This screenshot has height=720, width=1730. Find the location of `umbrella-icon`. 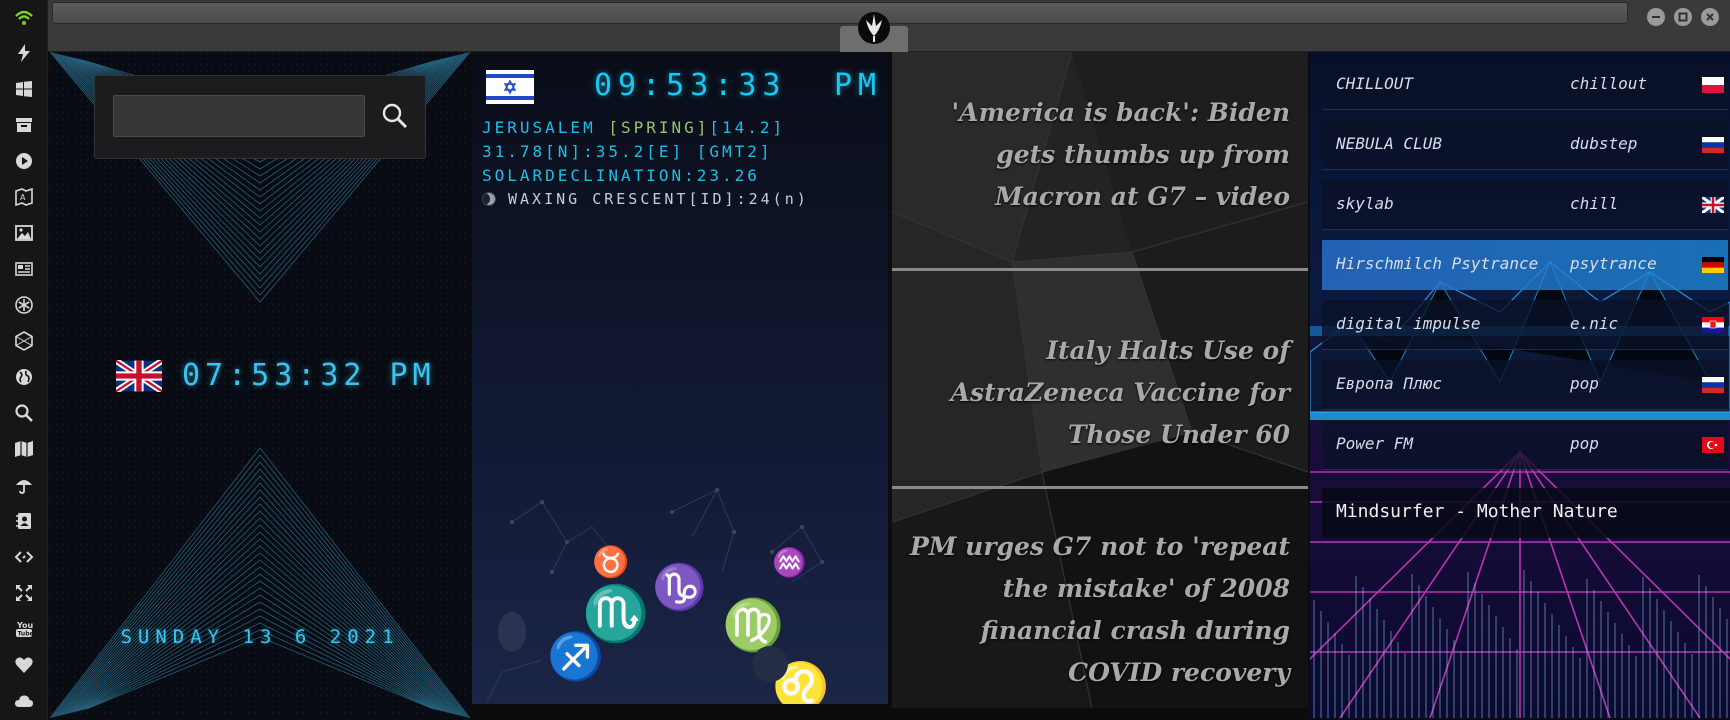

umbrella-icon is located at coordinates (24, 485).